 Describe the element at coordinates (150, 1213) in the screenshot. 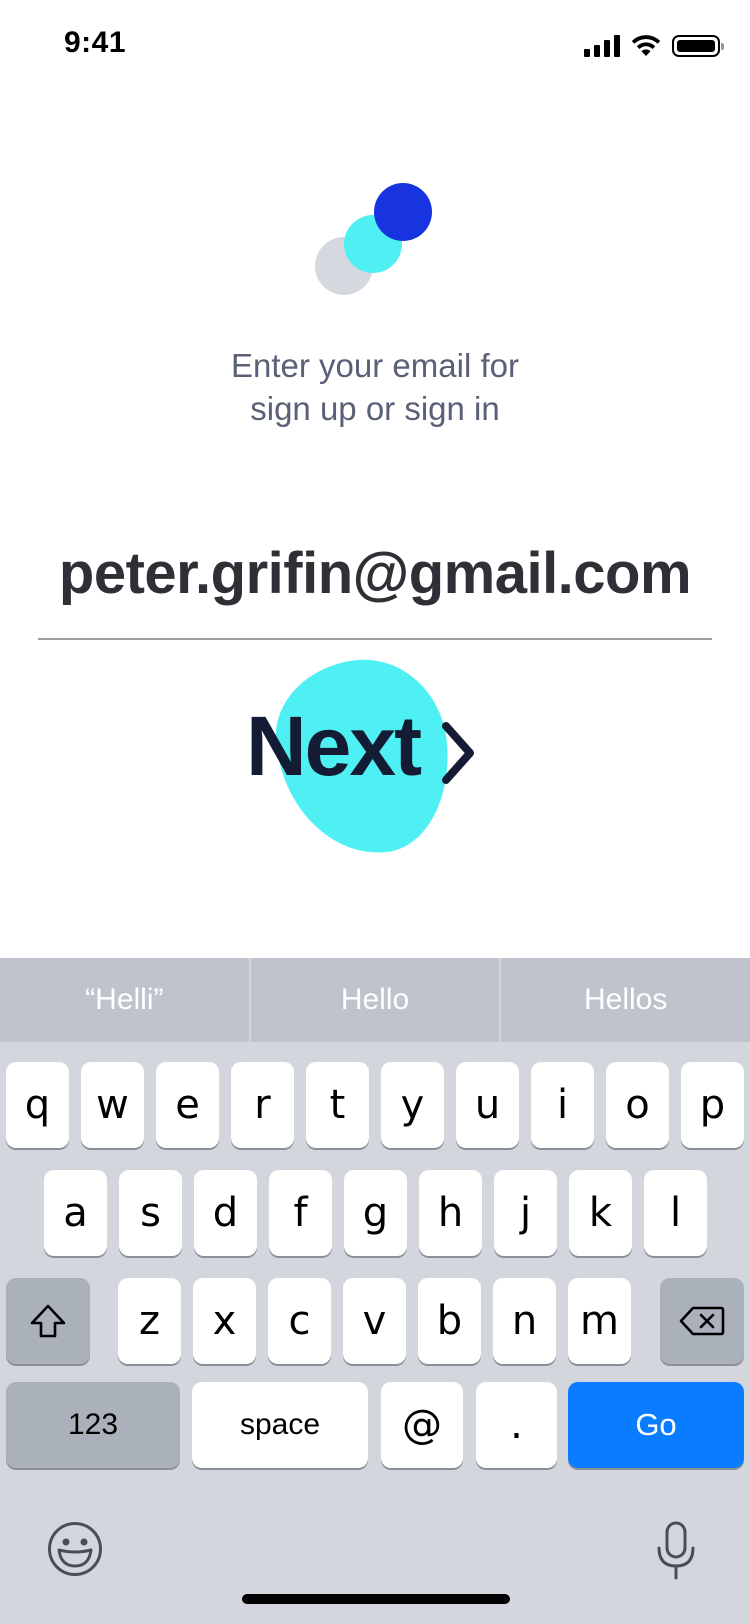

I see `key-s: s` at that location.